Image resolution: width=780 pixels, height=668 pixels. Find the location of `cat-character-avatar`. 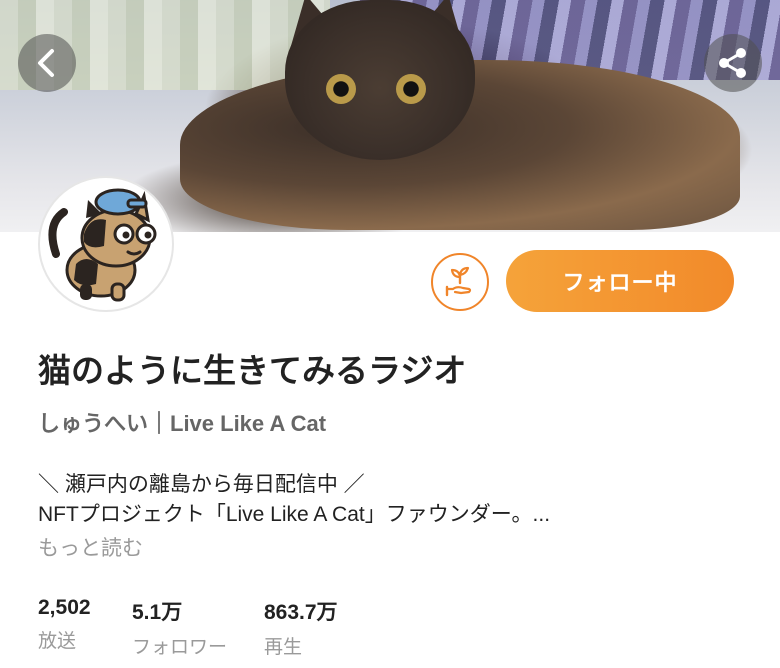

cat-character-avatar is located at coordinates (102, 245).